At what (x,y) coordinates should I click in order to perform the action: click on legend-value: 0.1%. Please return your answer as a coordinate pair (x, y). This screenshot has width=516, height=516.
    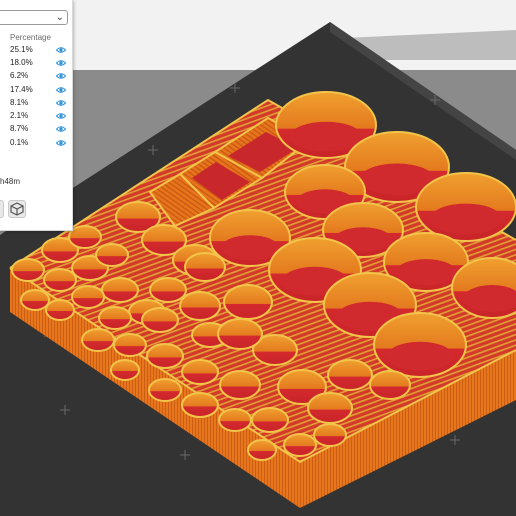
    Looking at the image, I should click on (19, 142).